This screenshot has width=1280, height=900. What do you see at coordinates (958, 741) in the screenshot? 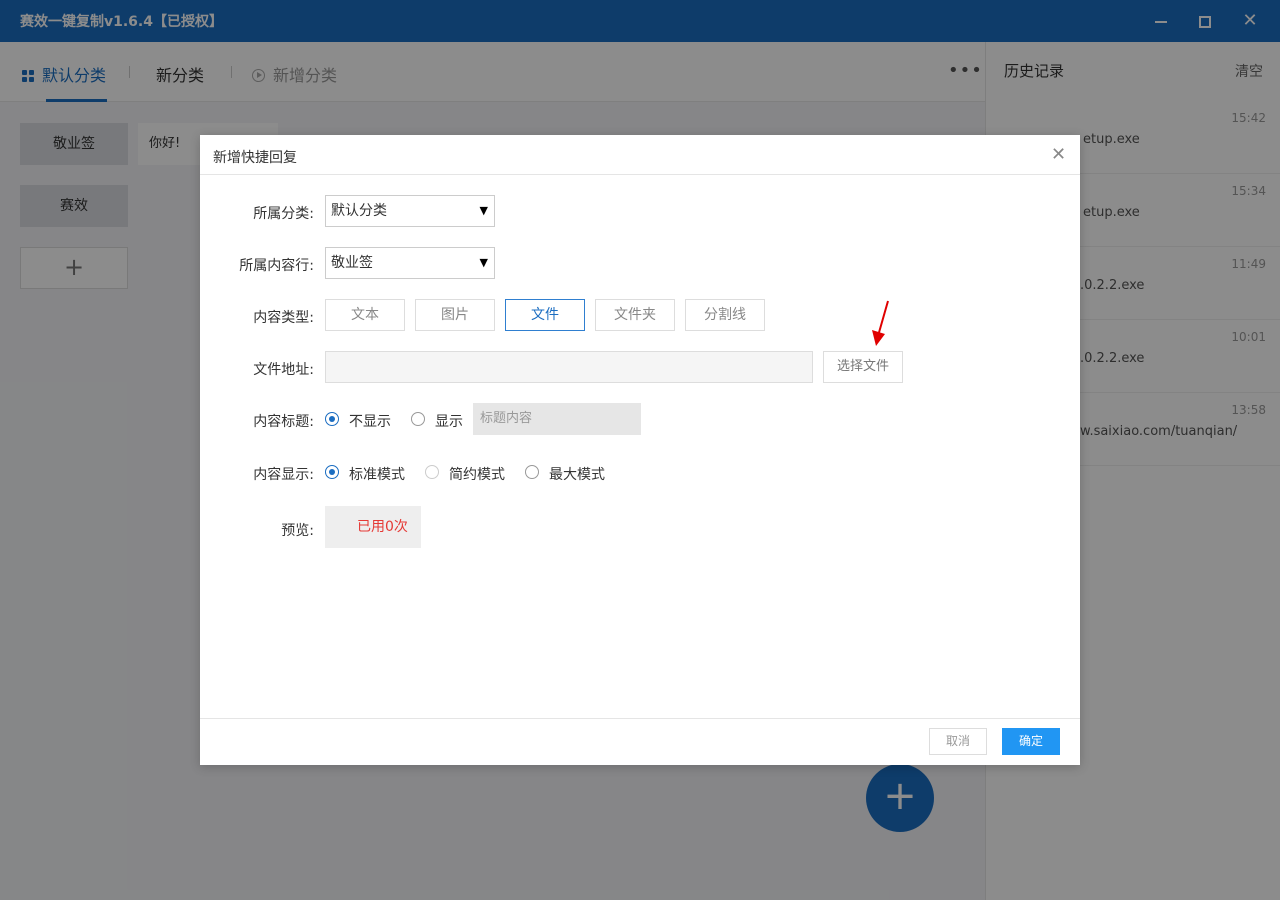
I see `cancel-button: 取消` at bounding box center [958, 741].